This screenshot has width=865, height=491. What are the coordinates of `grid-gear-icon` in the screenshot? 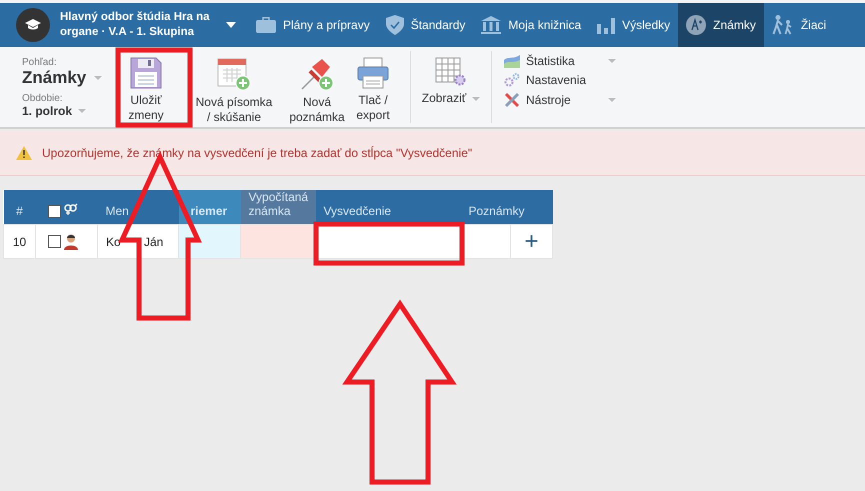 It's located at (451, 72).